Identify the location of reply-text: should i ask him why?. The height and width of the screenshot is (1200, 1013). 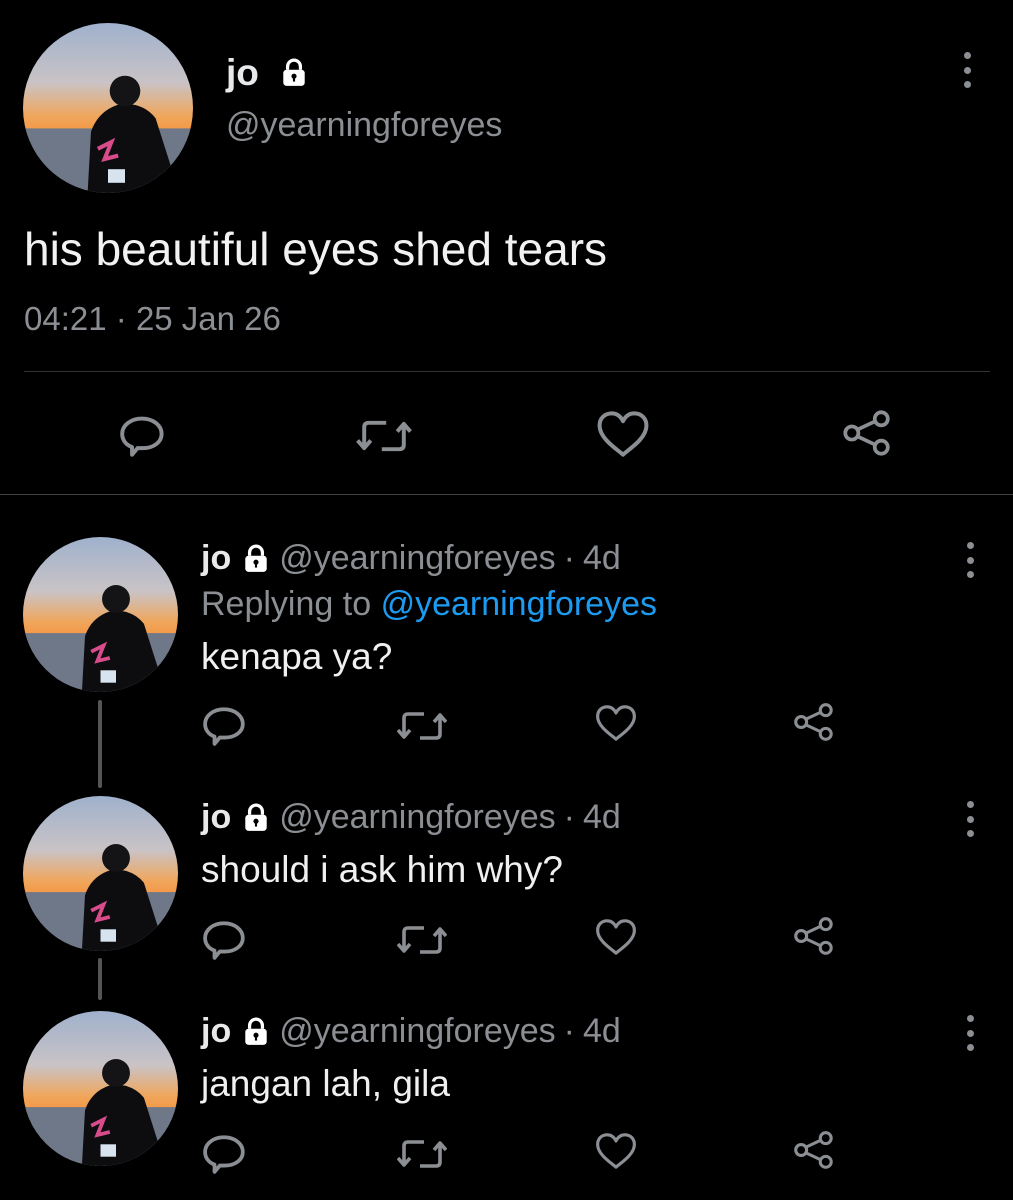
(382, 869).